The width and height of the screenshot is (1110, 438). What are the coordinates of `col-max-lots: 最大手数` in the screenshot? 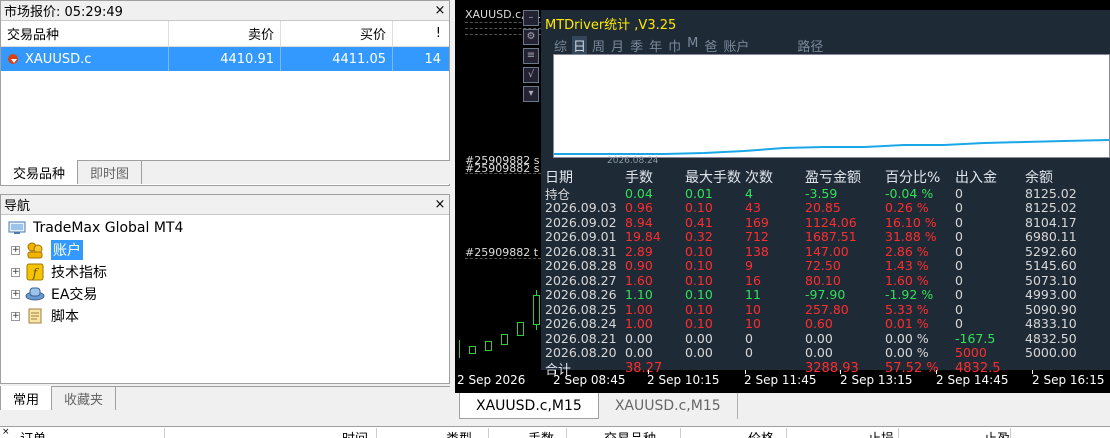 It's located at (713, 178).